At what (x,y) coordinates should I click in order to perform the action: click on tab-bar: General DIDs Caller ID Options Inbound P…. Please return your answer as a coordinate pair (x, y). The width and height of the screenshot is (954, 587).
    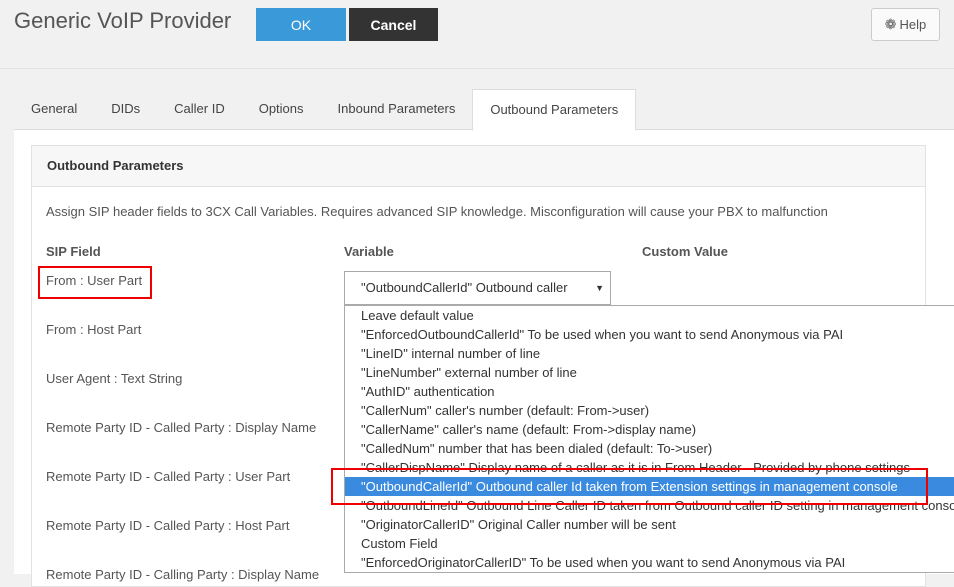
    Looking at the image, I should click on (325, 110).